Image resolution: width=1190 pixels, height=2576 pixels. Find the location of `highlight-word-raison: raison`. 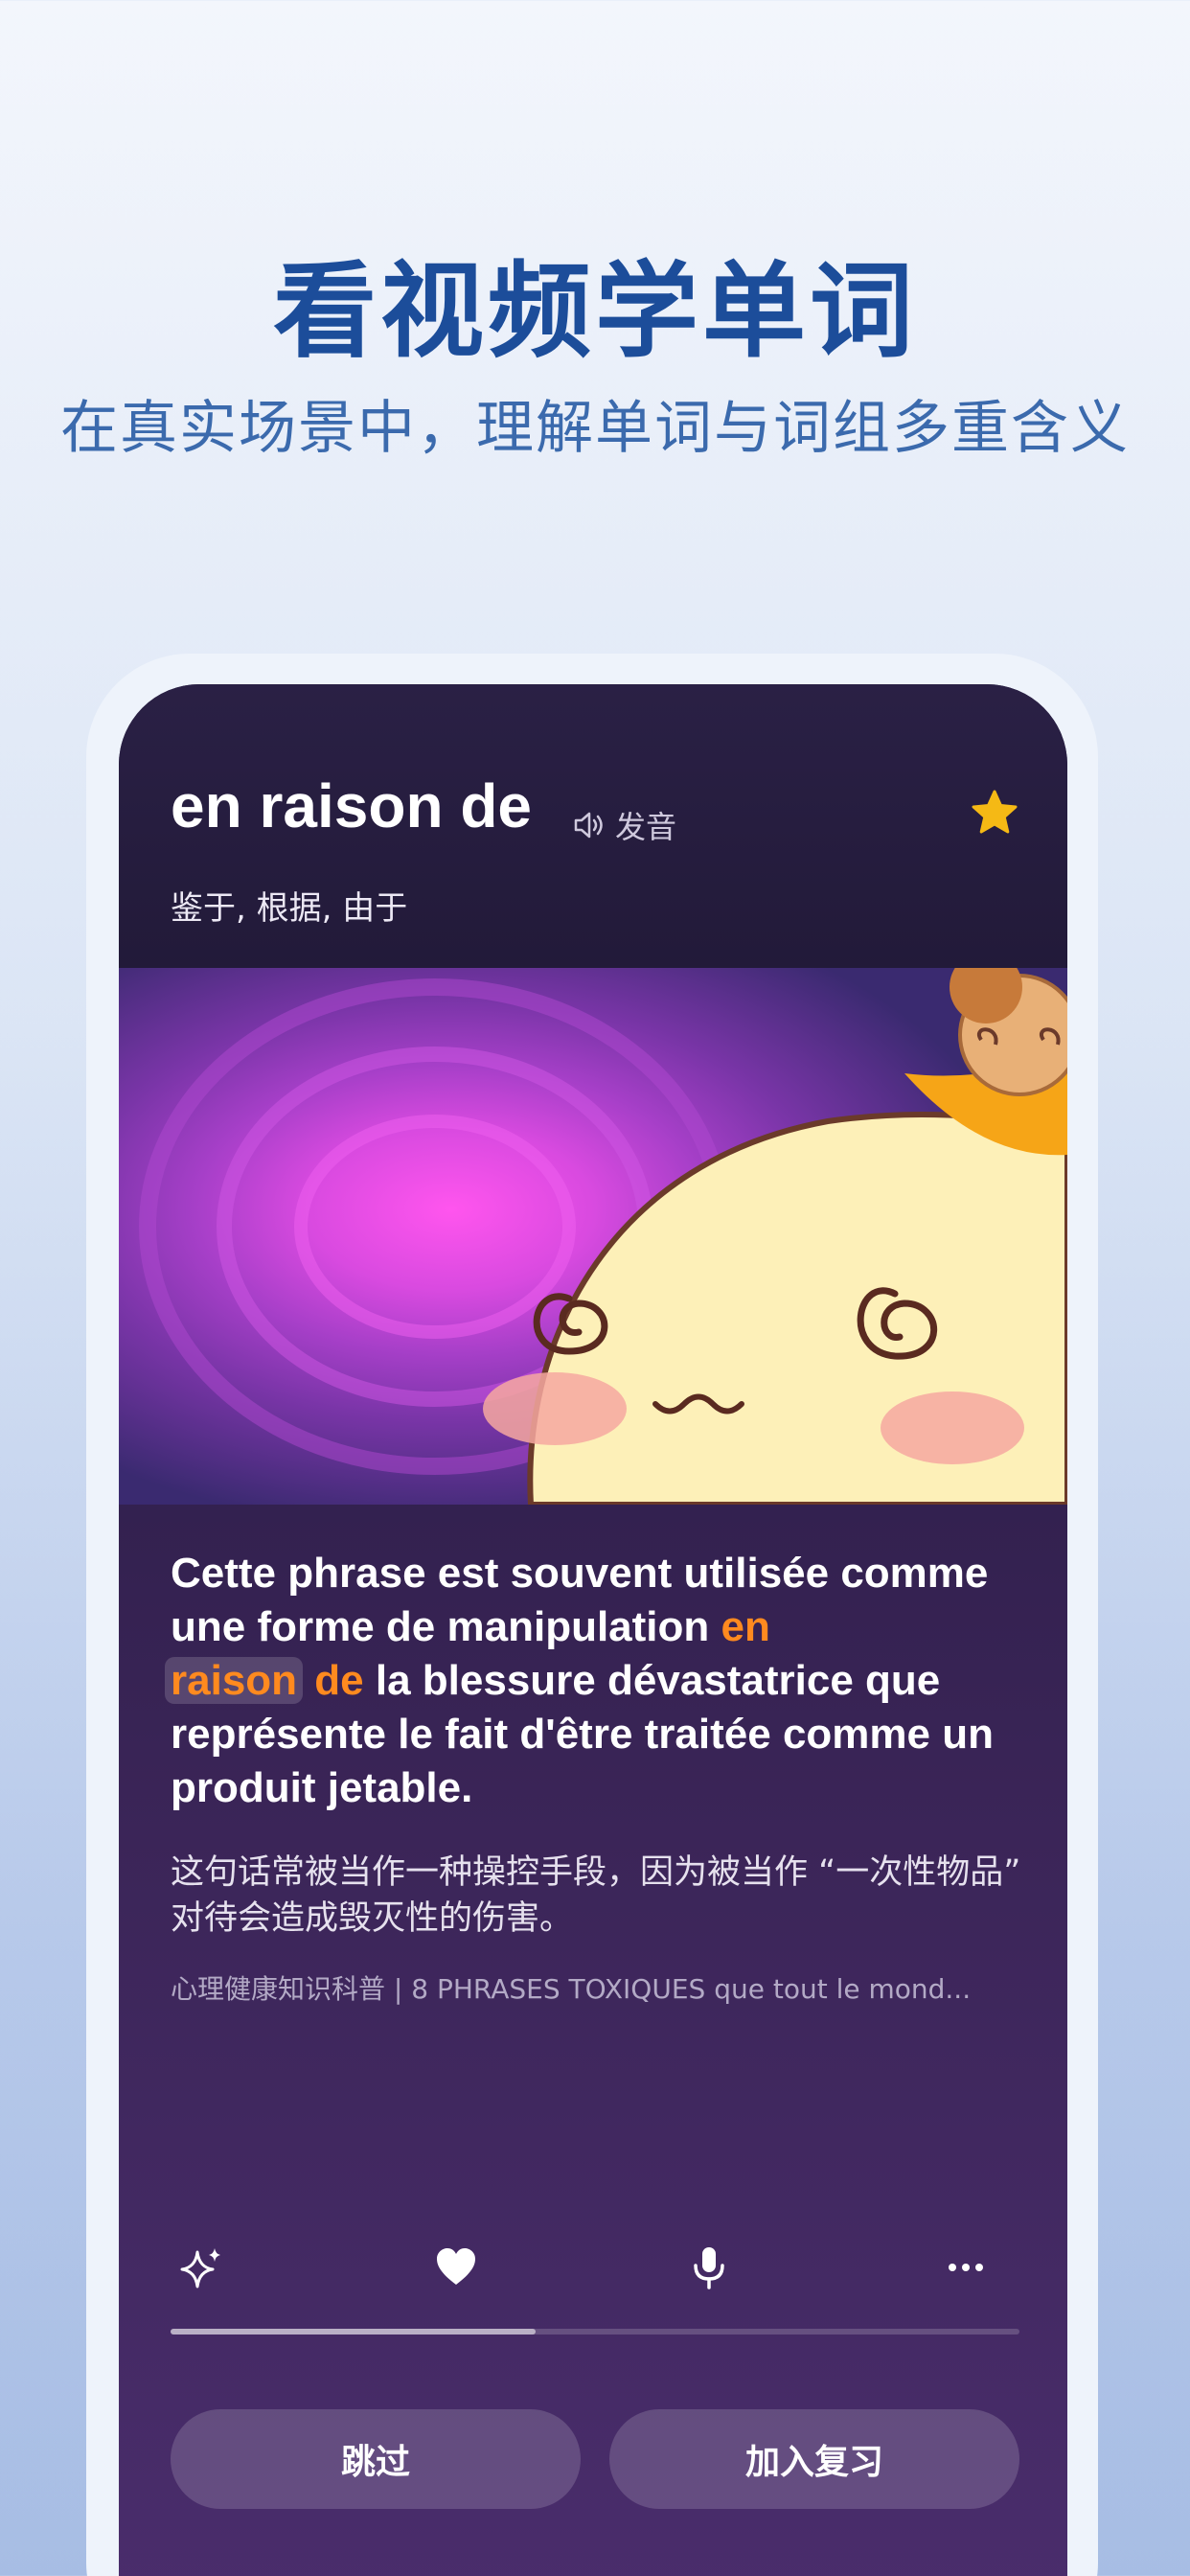

highlight-word-raison: raison is located at coordinates (234, 1680).